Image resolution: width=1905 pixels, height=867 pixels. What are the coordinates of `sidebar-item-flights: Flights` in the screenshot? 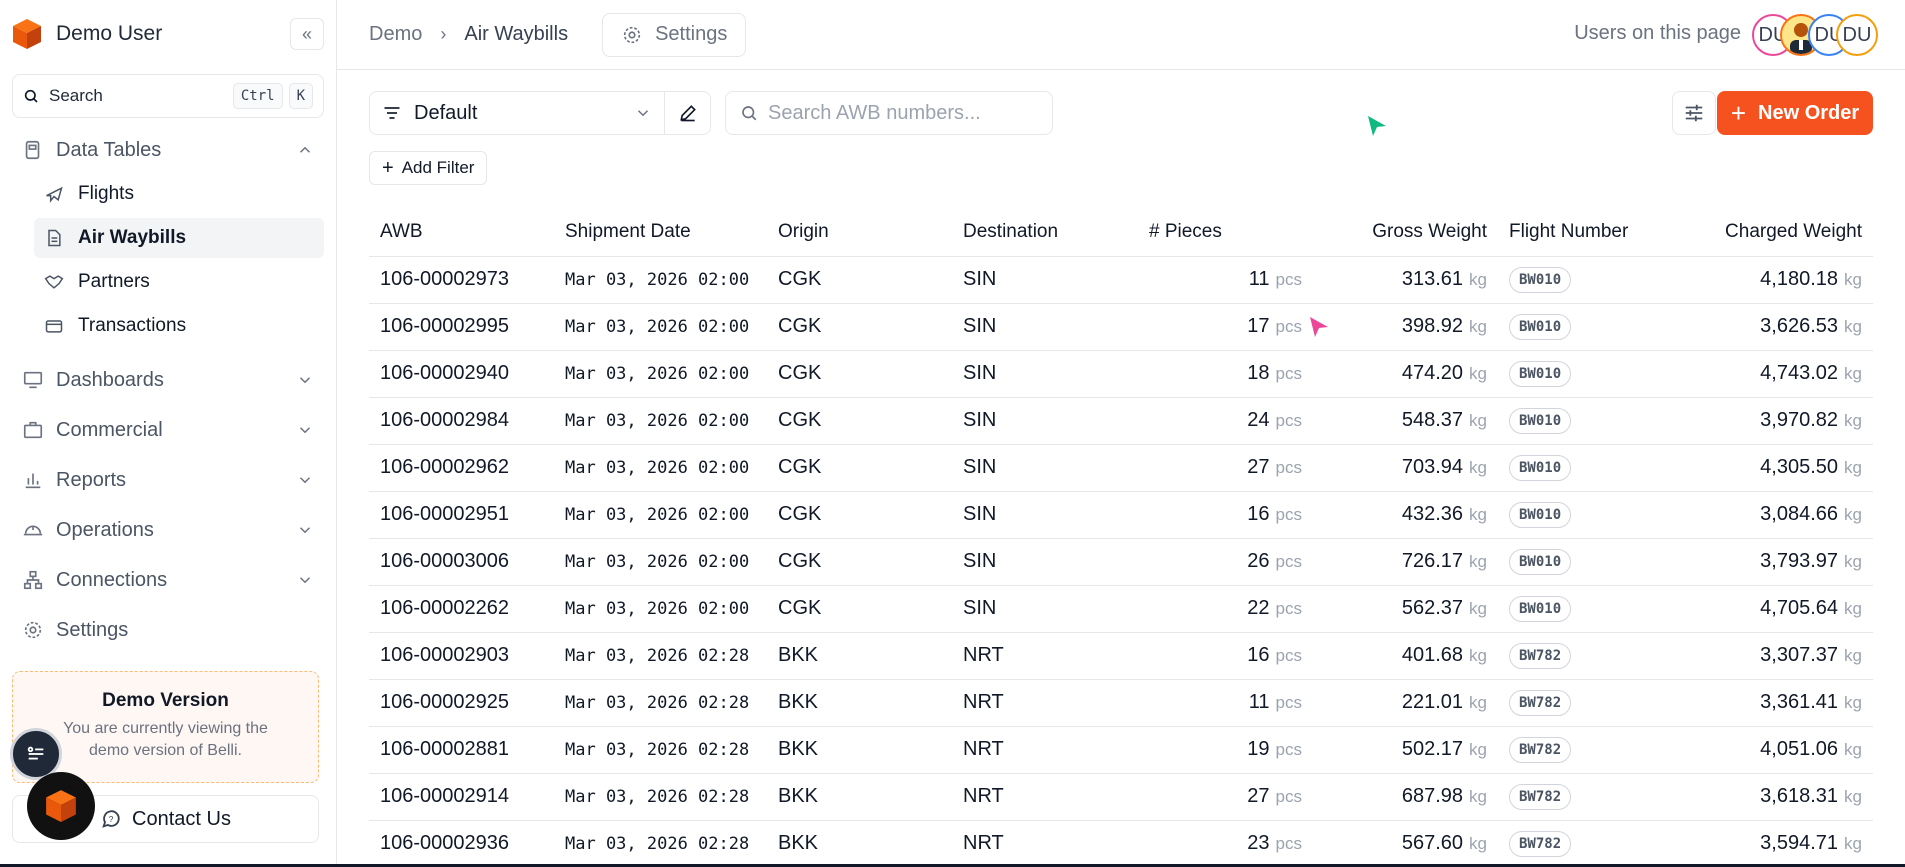 It's located at (179, 194).